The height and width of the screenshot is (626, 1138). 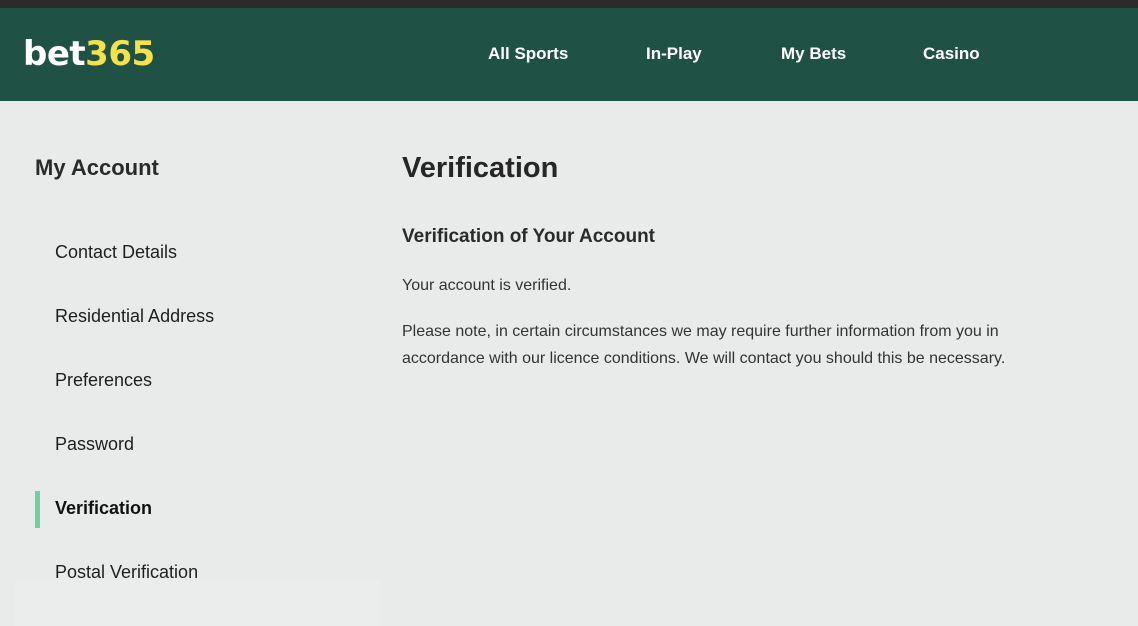 I want to click on sidebar-item-contact-details: Contact Details, so click(x=116, y=252).